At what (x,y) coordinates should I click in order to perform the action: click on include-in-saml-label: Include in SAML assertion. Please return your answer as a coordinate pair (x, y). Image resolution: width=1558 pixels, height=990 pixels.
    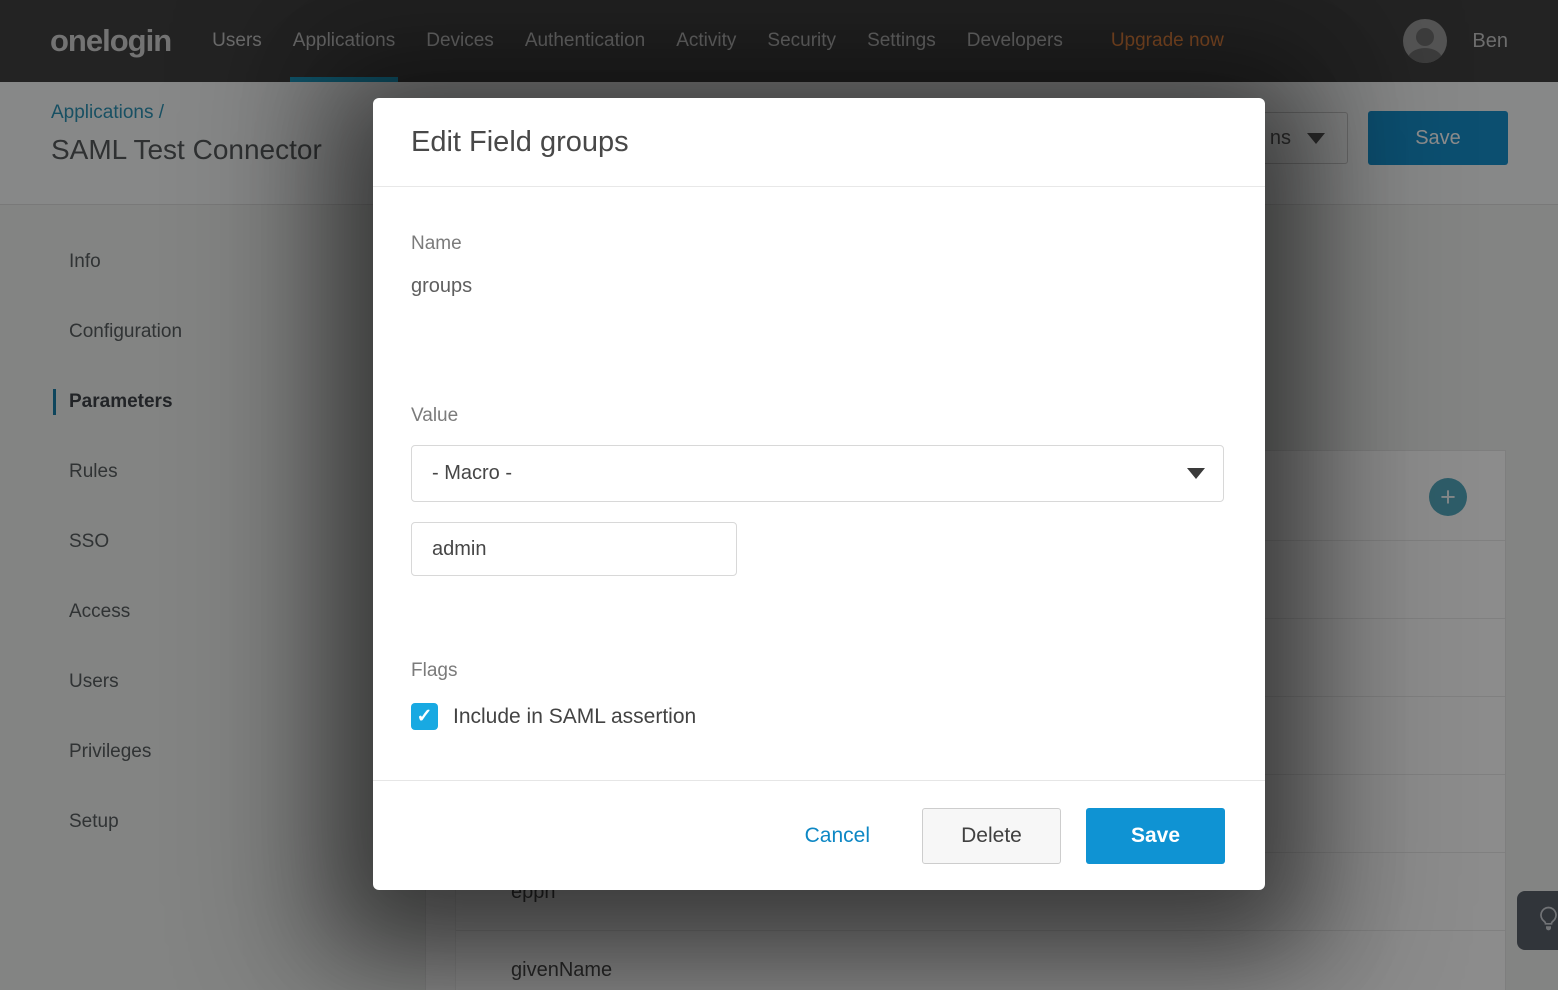
    Looking at the image, I should click on (575, 716).